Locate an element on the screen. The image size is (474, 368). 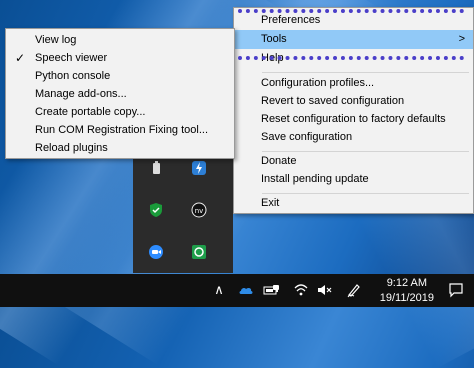
menu-item-tools: Tools > is located at coordinates (353, 39).